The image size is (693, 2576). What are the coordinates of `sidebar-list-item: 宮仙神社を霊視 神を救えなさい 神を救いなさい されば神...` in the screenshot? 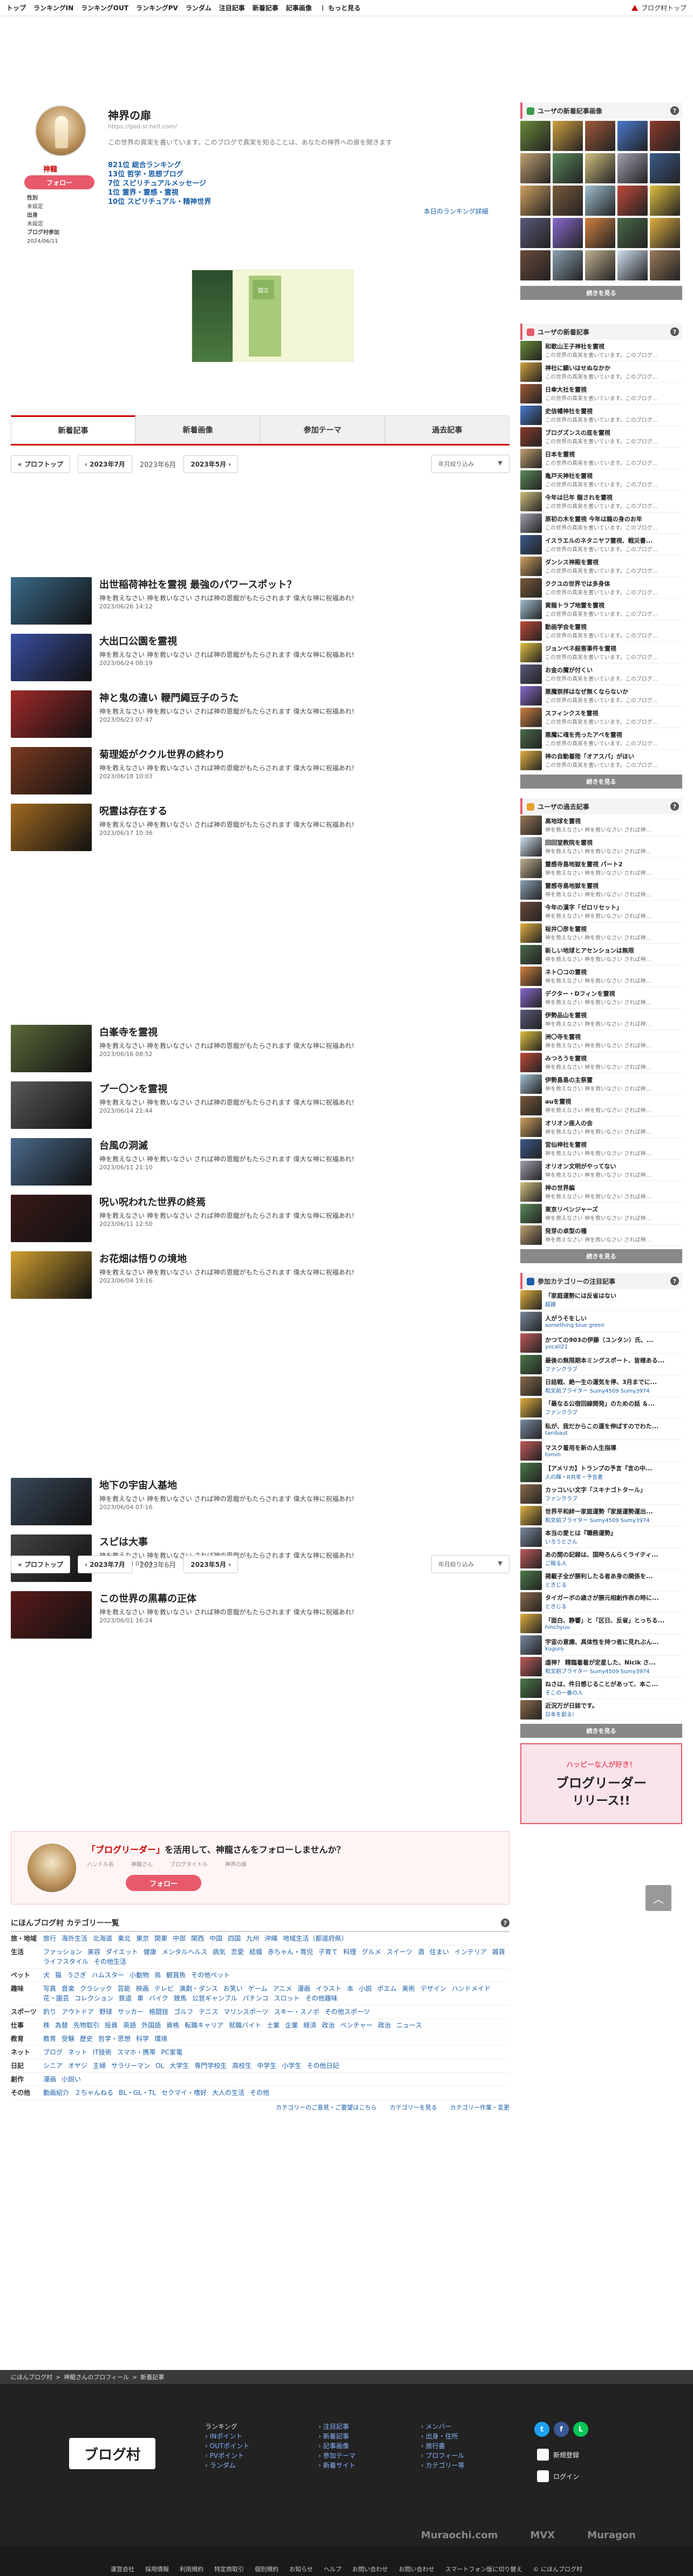 It's located at (601, 1149).